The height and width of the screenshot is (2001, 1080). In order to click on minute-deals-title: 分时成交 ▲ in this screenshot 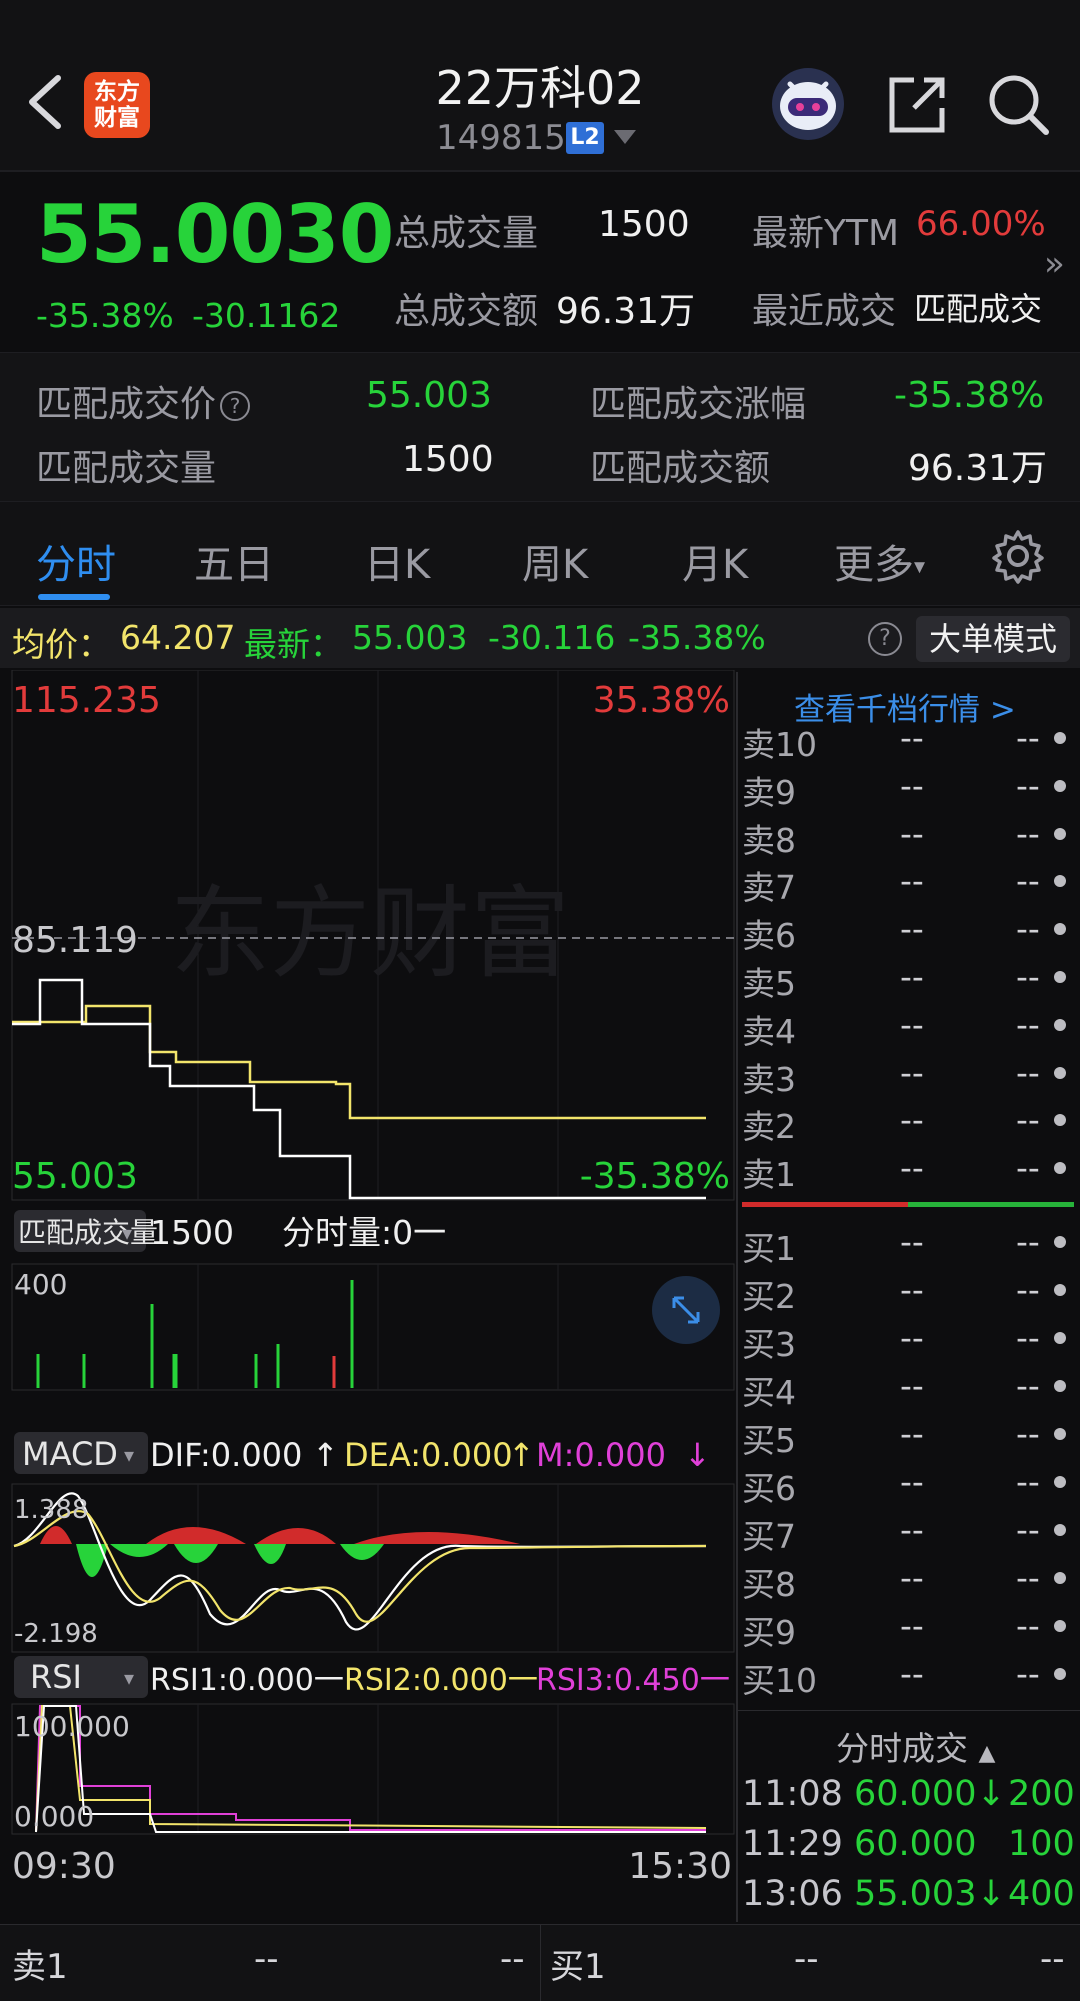, I will do `click(915, 1746)`.